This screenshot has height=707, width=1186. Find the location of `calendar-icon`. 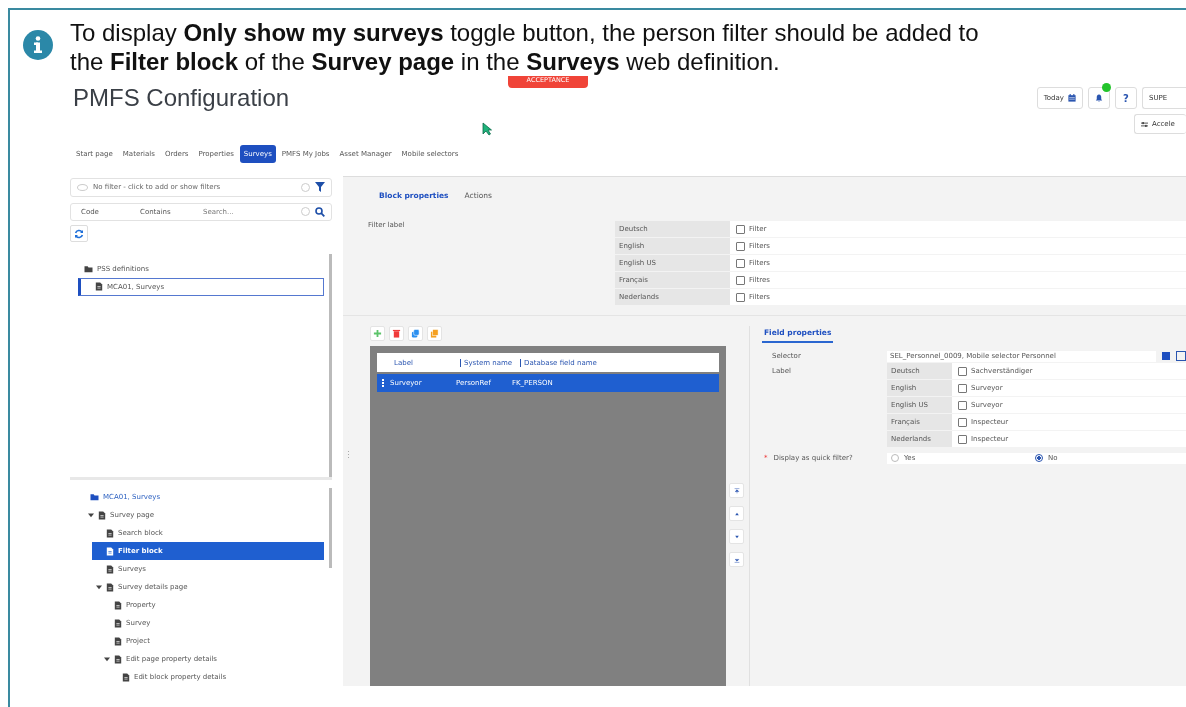

calendar-icon is located at coordinates (1072, 98).